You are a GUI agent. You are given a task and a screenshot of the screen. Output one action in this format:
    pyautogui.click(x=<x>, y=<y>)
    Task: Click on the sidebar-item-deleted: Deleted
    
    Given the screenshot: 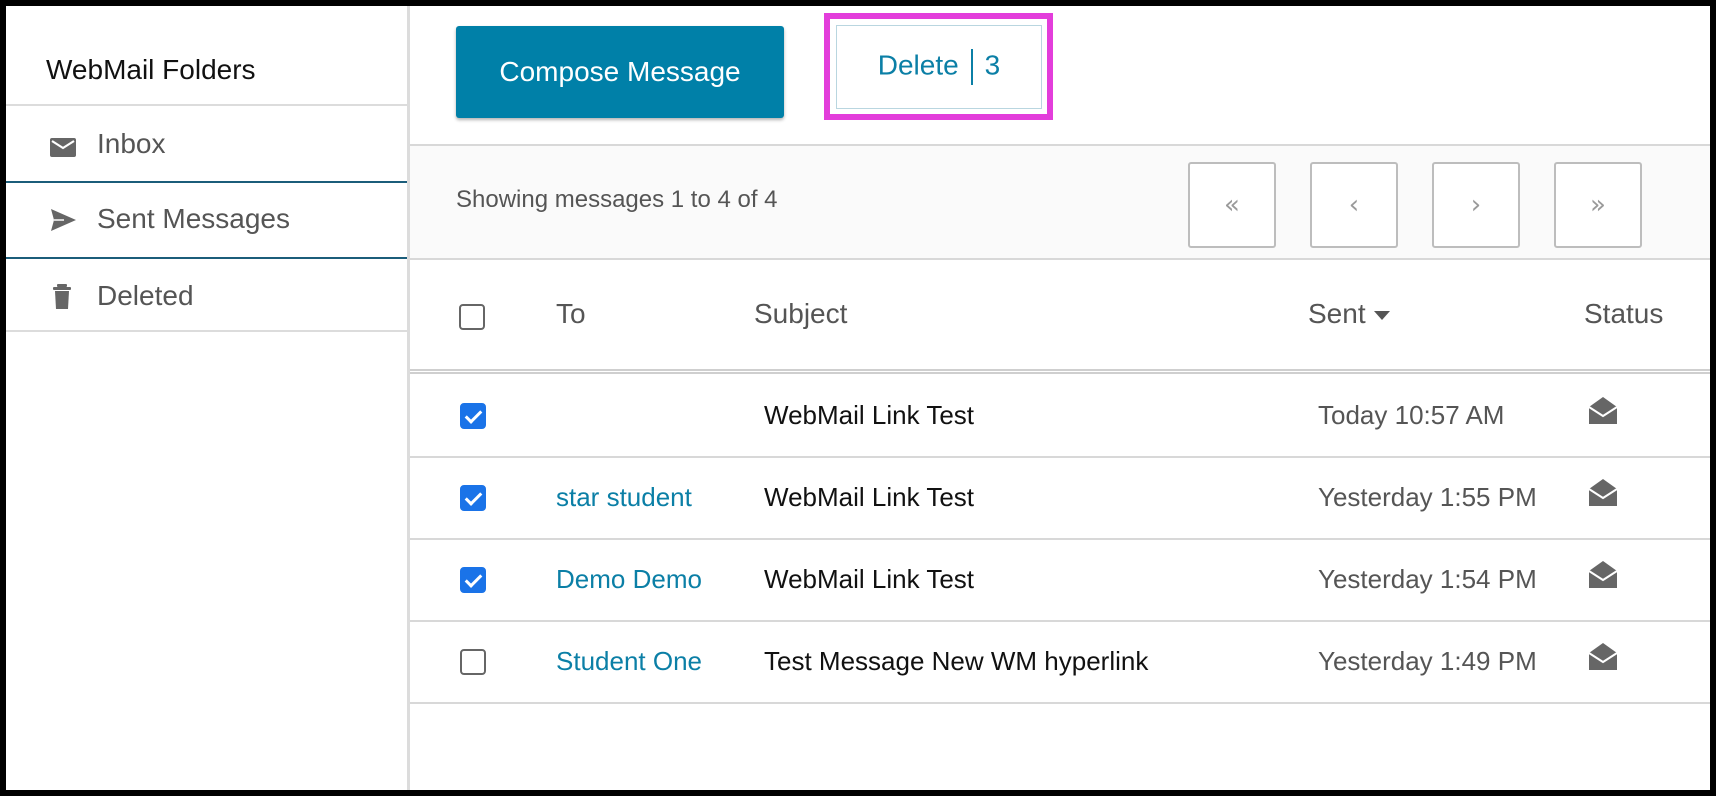 What is the action you would take?
    pyautogui.click(x=206, y=295)
    